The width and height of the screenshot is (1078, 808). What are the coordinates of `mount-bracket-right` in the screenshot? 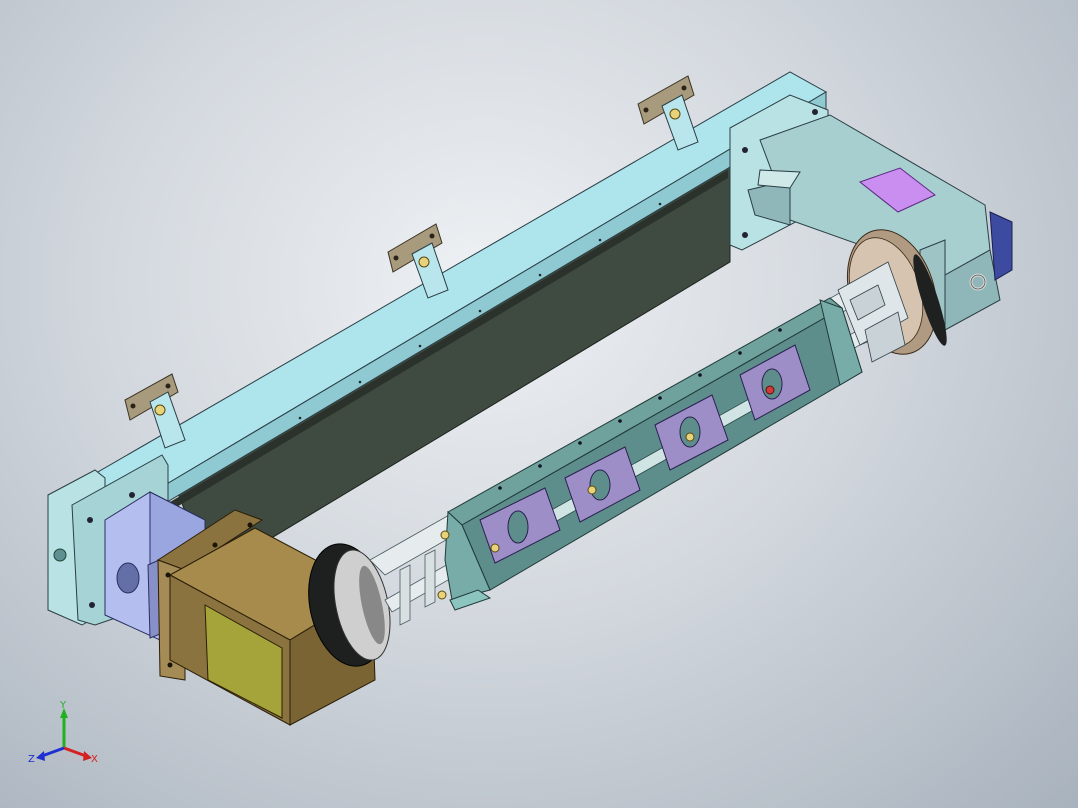 It's located at (668, 113).